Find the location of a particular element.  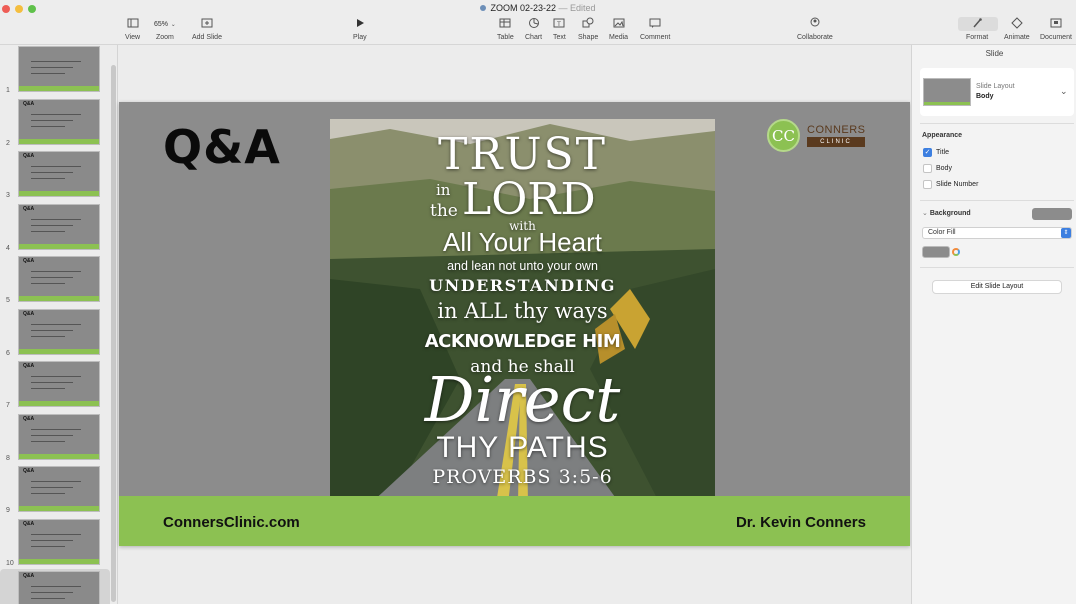

logo-mark: CC is located at coordinates (783, 135).